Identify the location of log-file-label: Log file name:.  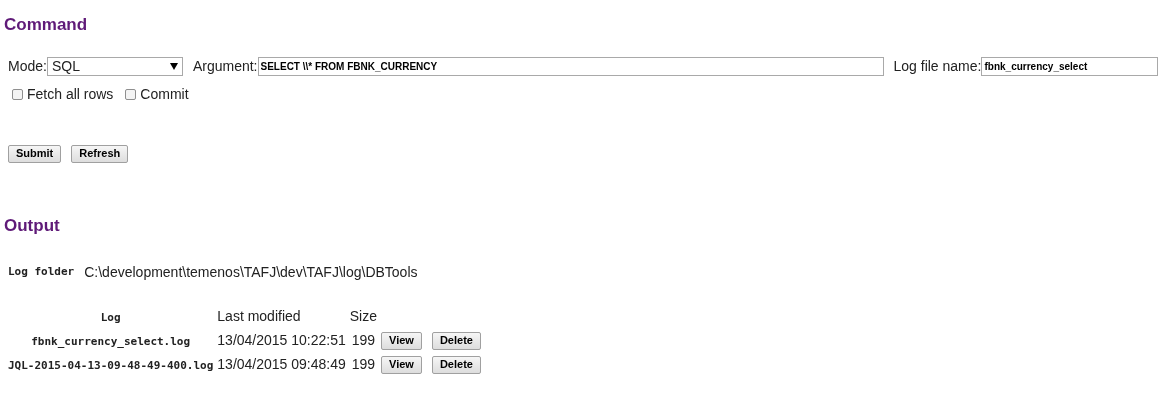
(937, 66).